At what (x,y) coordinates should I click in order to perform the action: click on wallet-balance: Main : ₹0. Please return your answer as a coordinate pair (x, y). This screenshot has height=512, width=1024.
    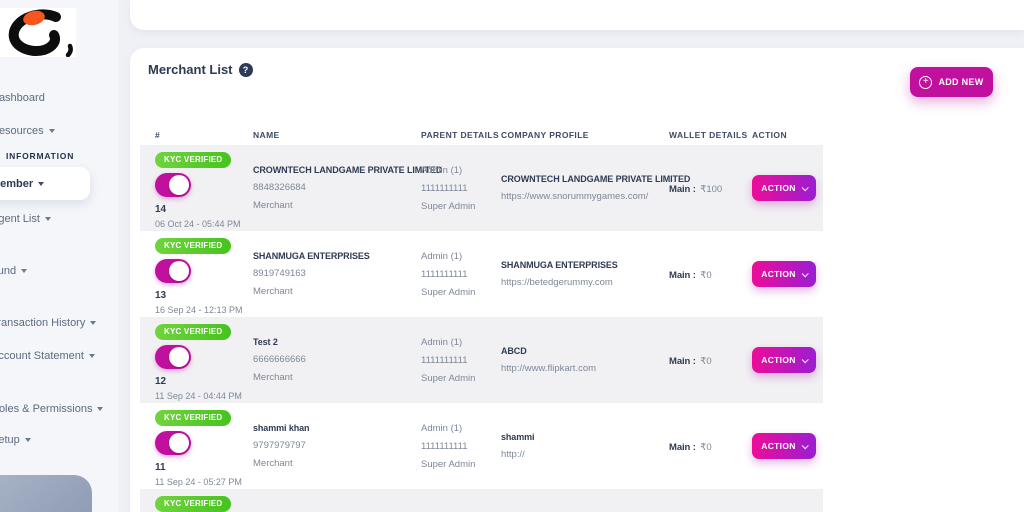
    Looking at the image, I should click on (710, 360).